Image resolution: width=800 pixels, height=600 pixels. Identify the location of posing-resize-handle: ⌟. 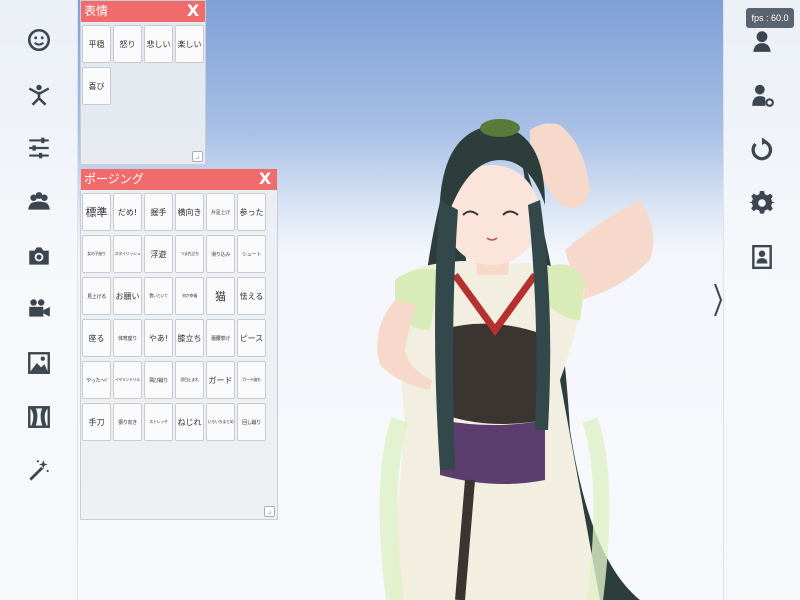
(269, 511).